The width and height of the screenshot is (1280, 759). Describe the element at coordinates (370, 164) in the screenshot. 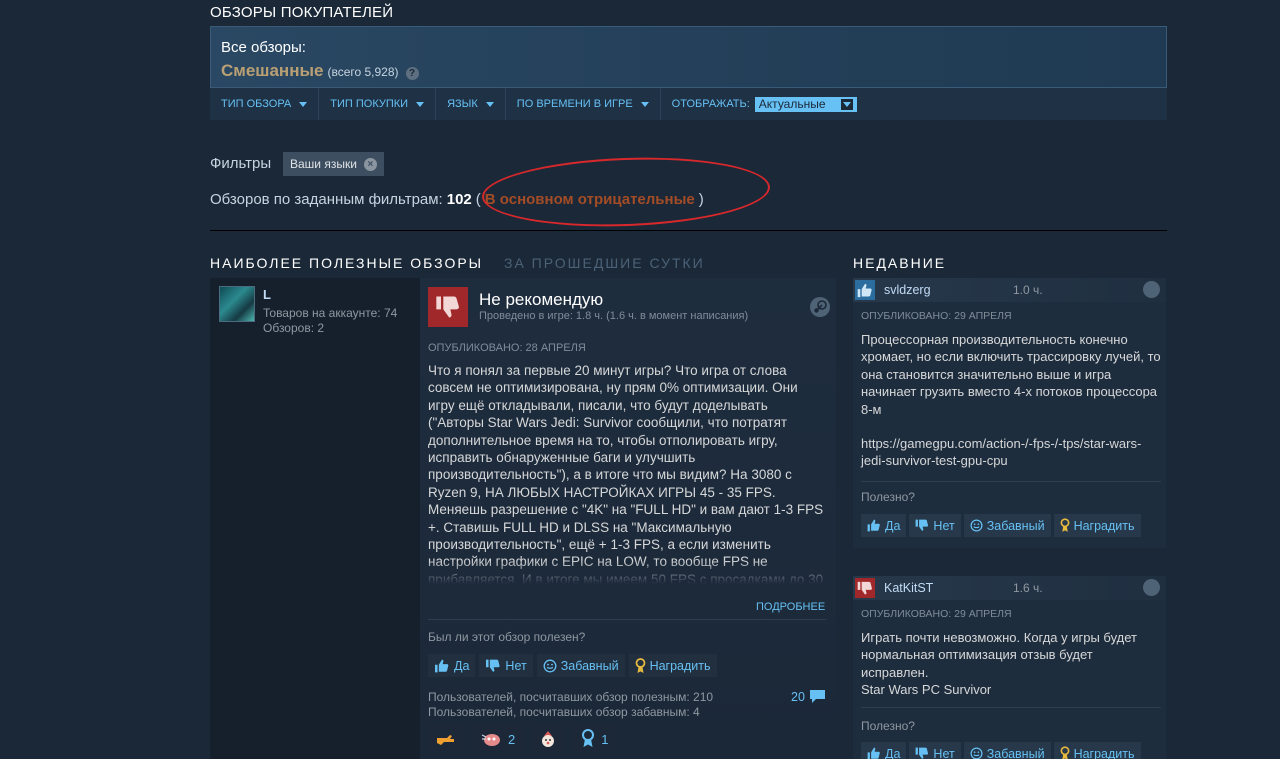

I see `remove-filter-icon: ×` at that location.